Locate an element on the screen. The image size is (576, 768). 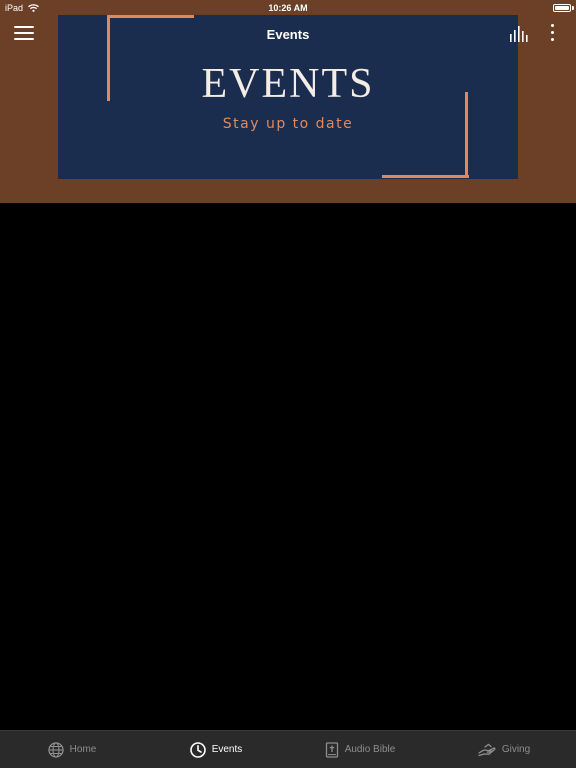
globe-icon is located at coordinates (56, 749).